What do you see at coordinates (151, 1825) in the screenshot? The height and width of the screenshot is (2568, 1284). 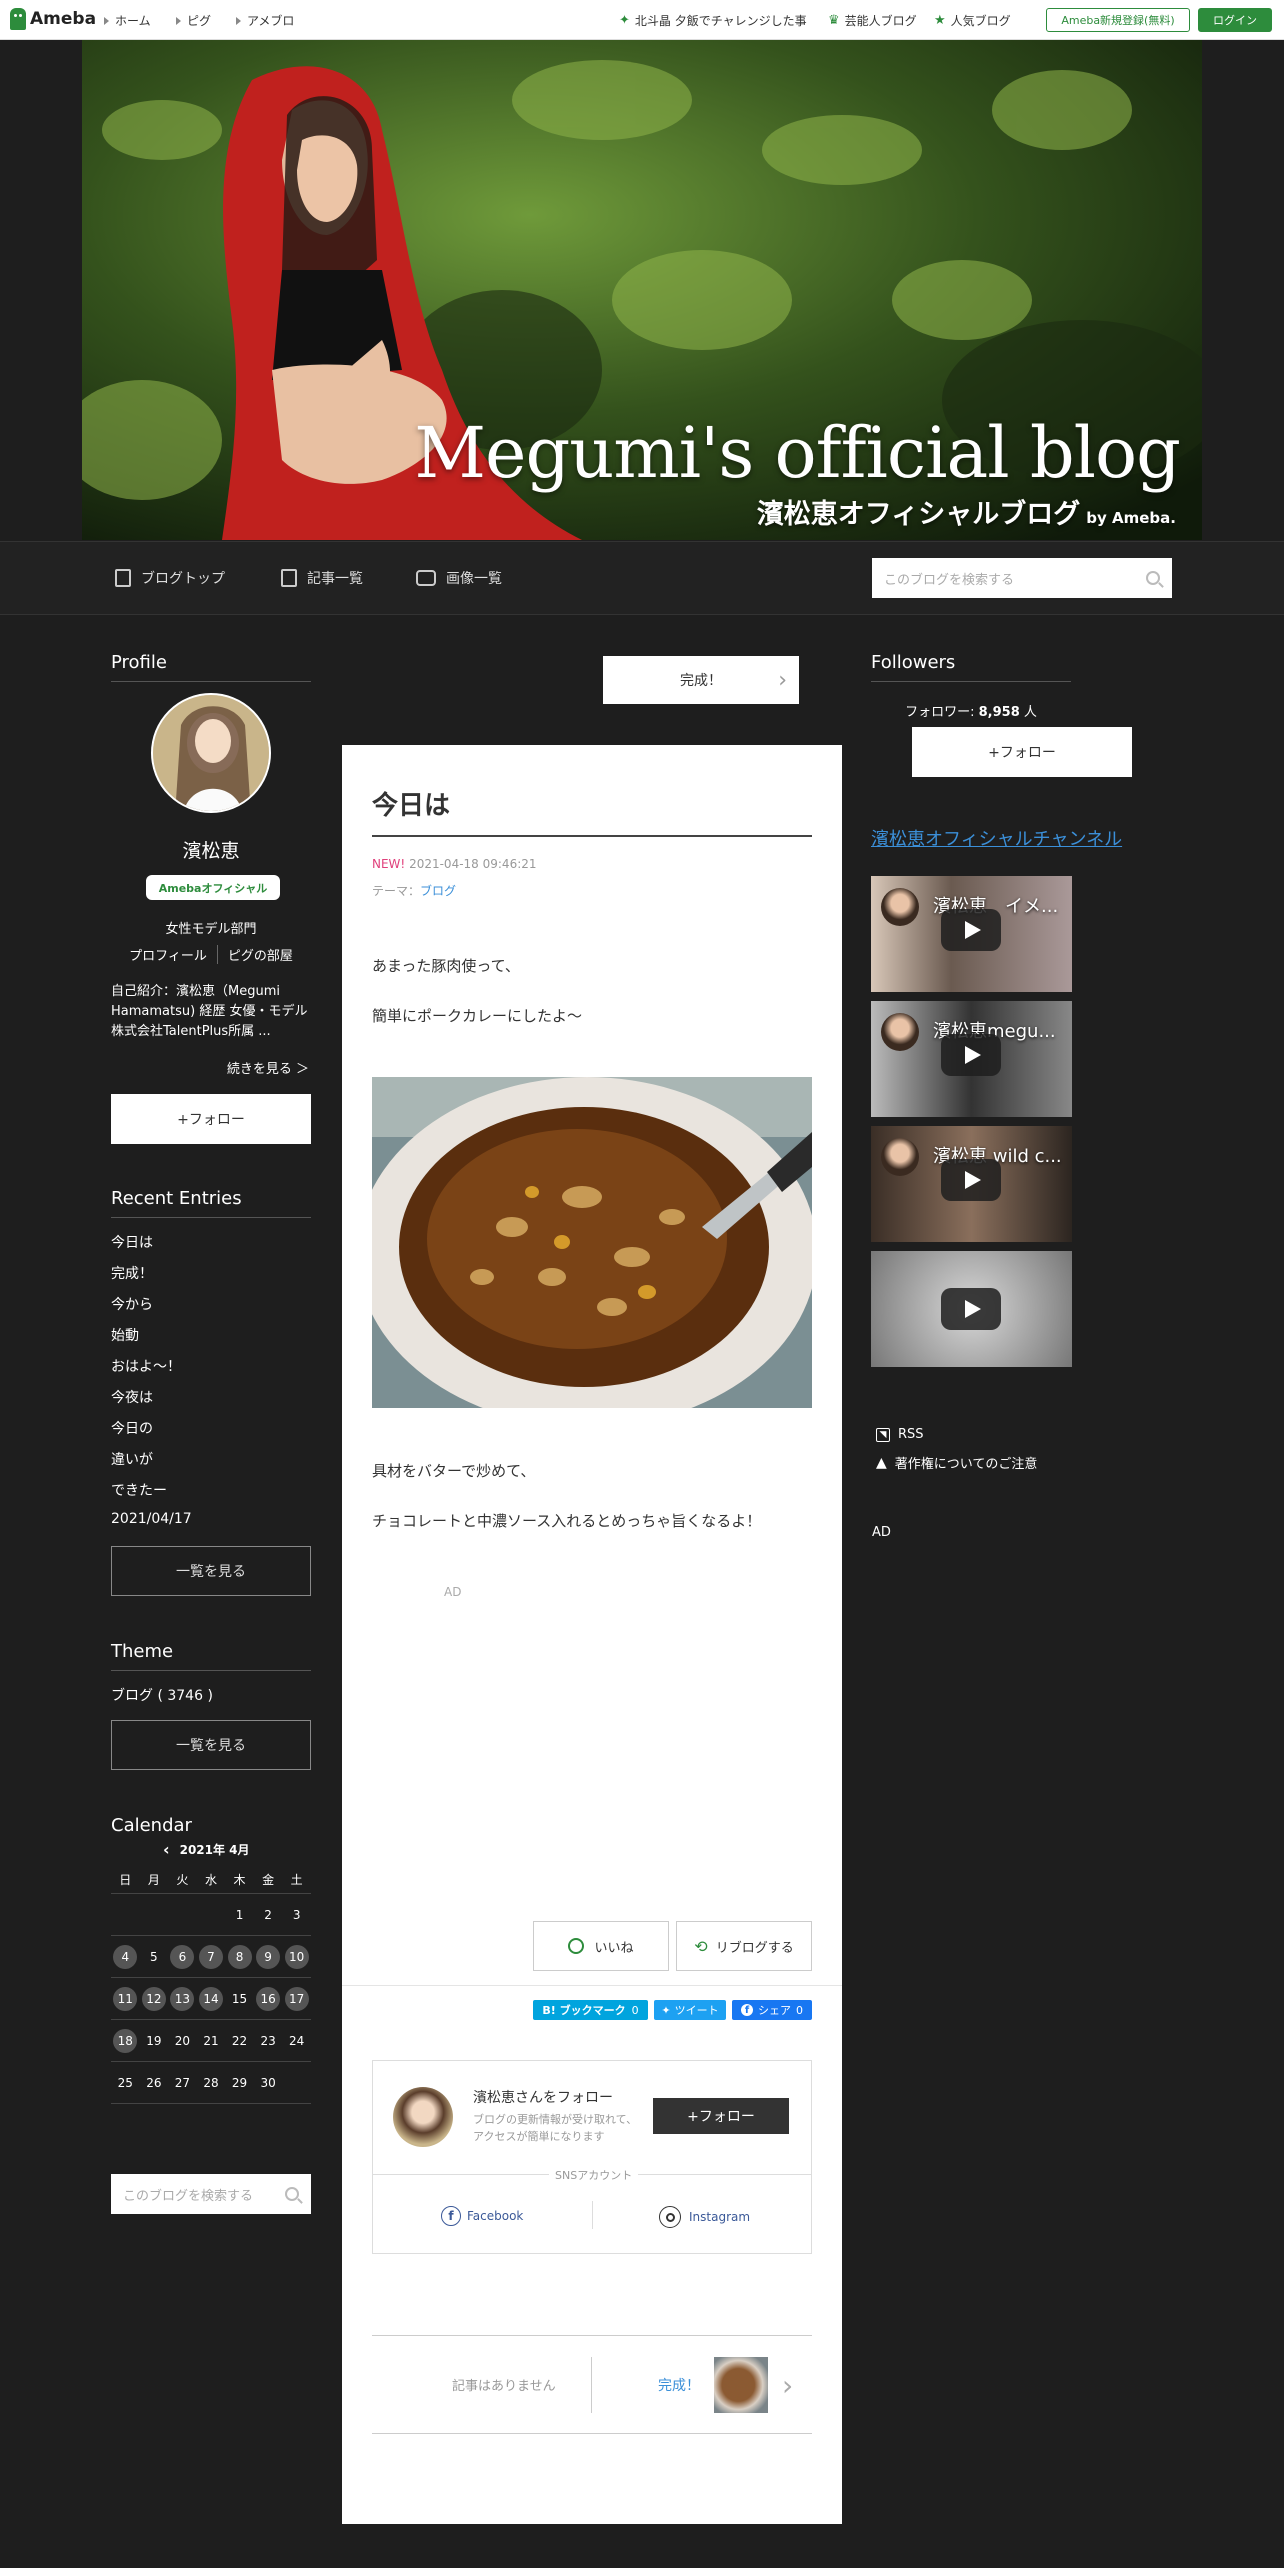 I see `calendar-heading: Calendar` at bounding box center [151, 1825].